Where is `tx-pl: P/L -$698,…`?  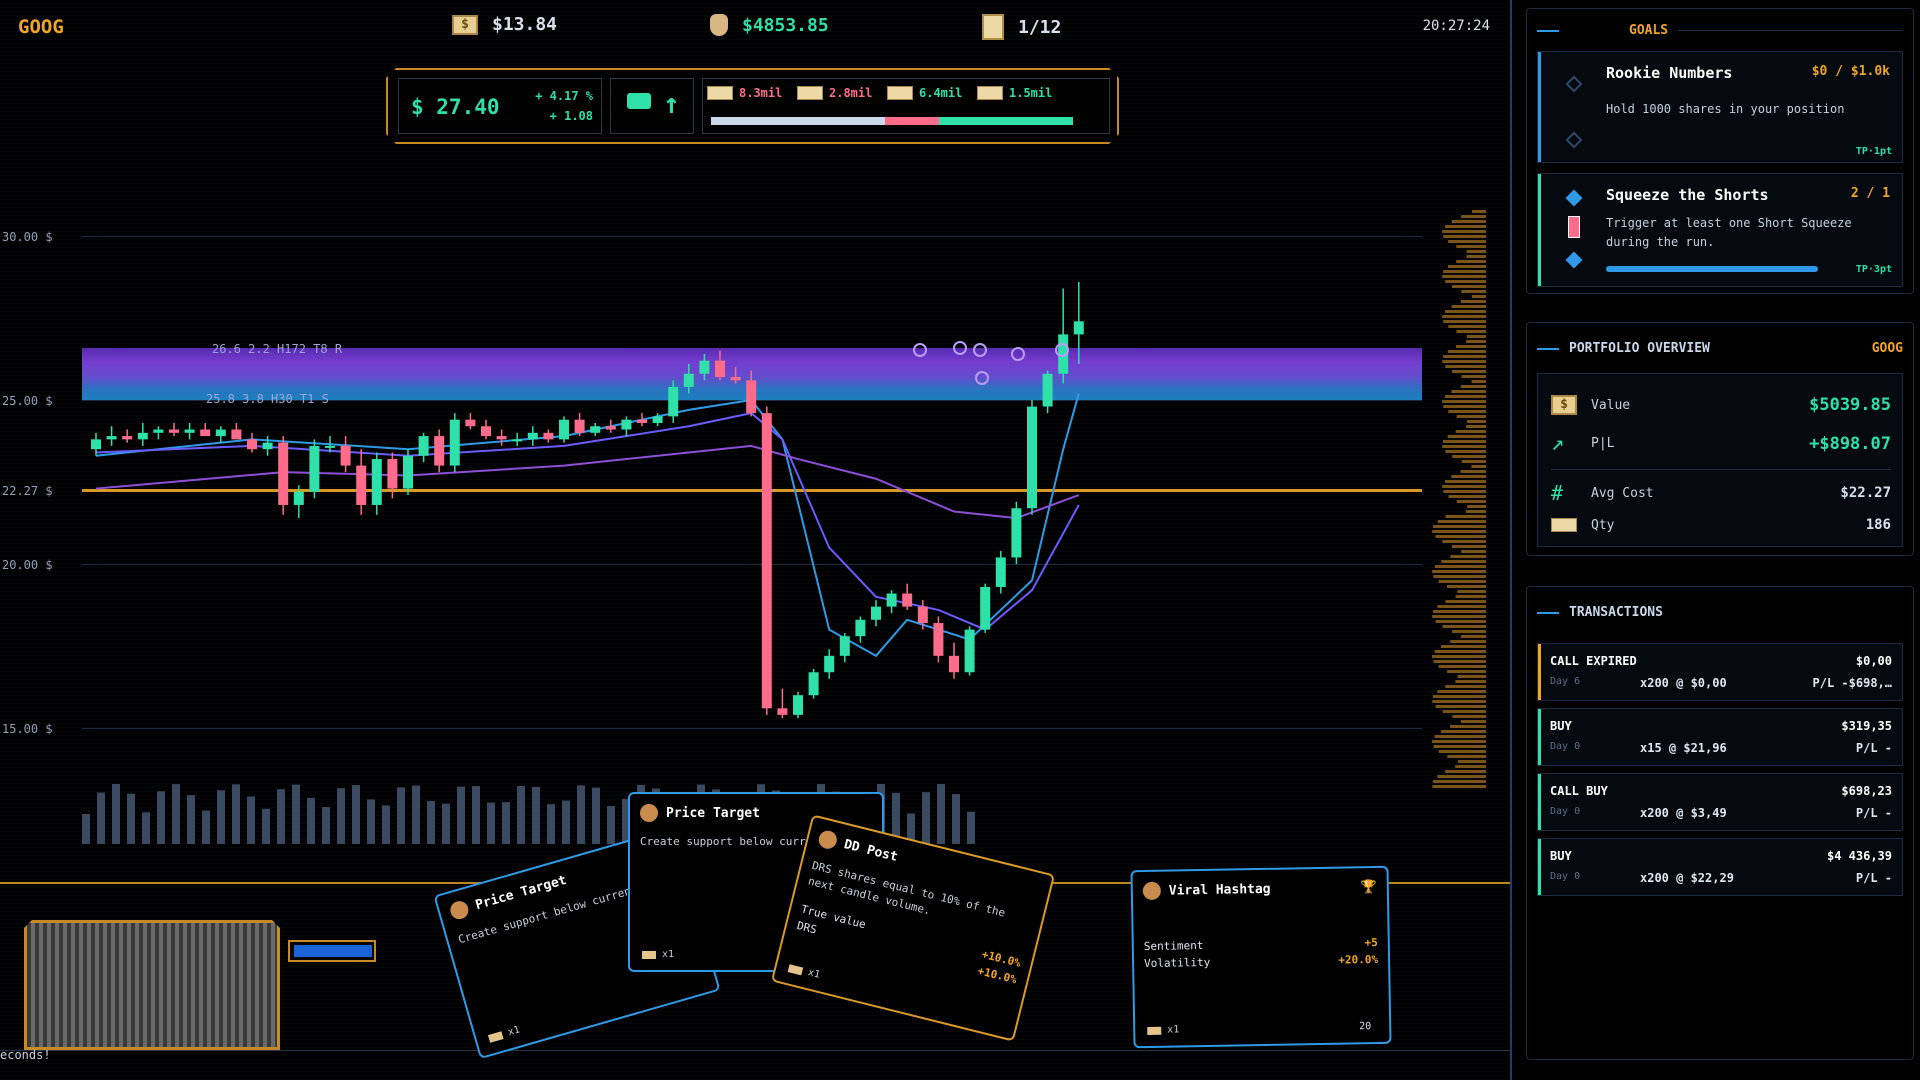
tx-pl: P/L -$698,… is located at coordinates (1852, 683).